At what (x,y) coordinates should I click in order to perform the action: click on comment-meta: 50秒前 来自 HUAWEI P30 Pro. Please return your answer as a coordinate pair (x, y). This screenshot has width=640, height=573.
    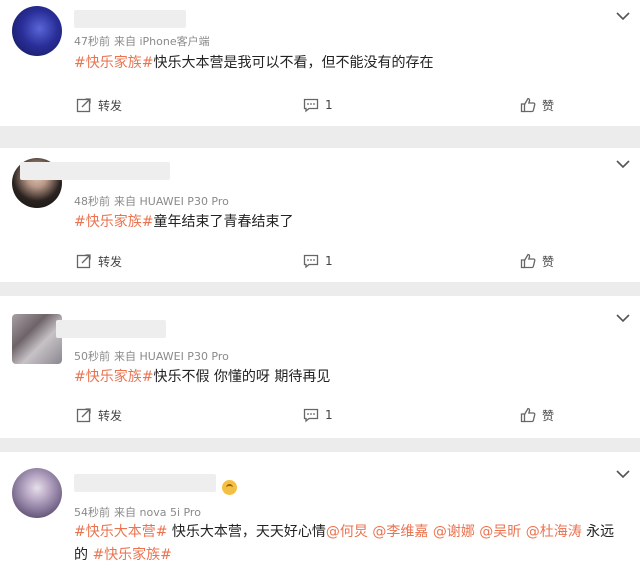
    Looking at the image, I should click on (151, 356).